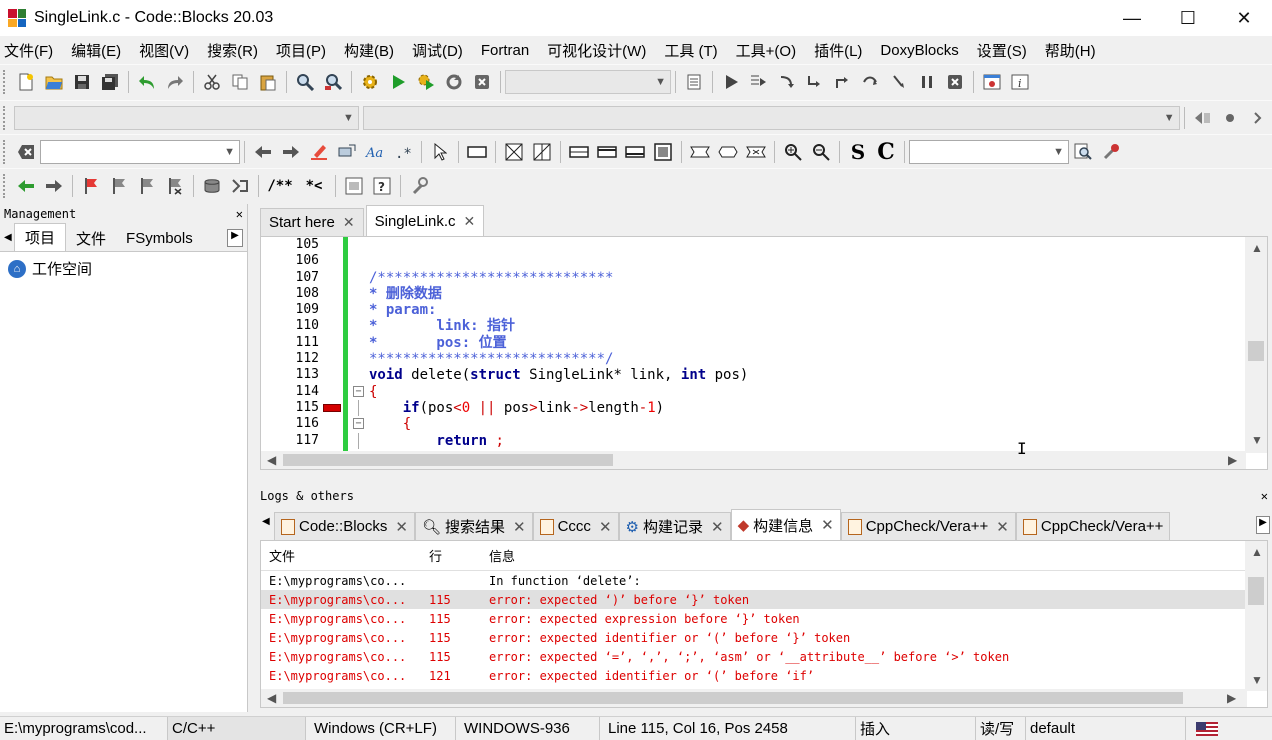  I want to click on menu-doxyblocks: DoxyBlocks, so click(919, 50).